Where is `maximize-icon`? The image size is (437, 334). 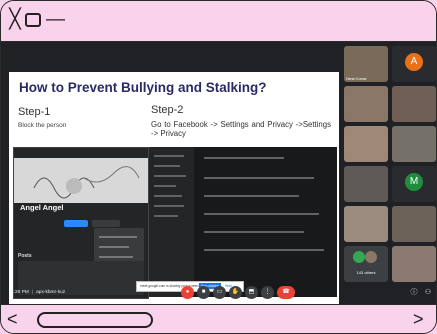 maximize-icon is located at coordinates (33, 20).